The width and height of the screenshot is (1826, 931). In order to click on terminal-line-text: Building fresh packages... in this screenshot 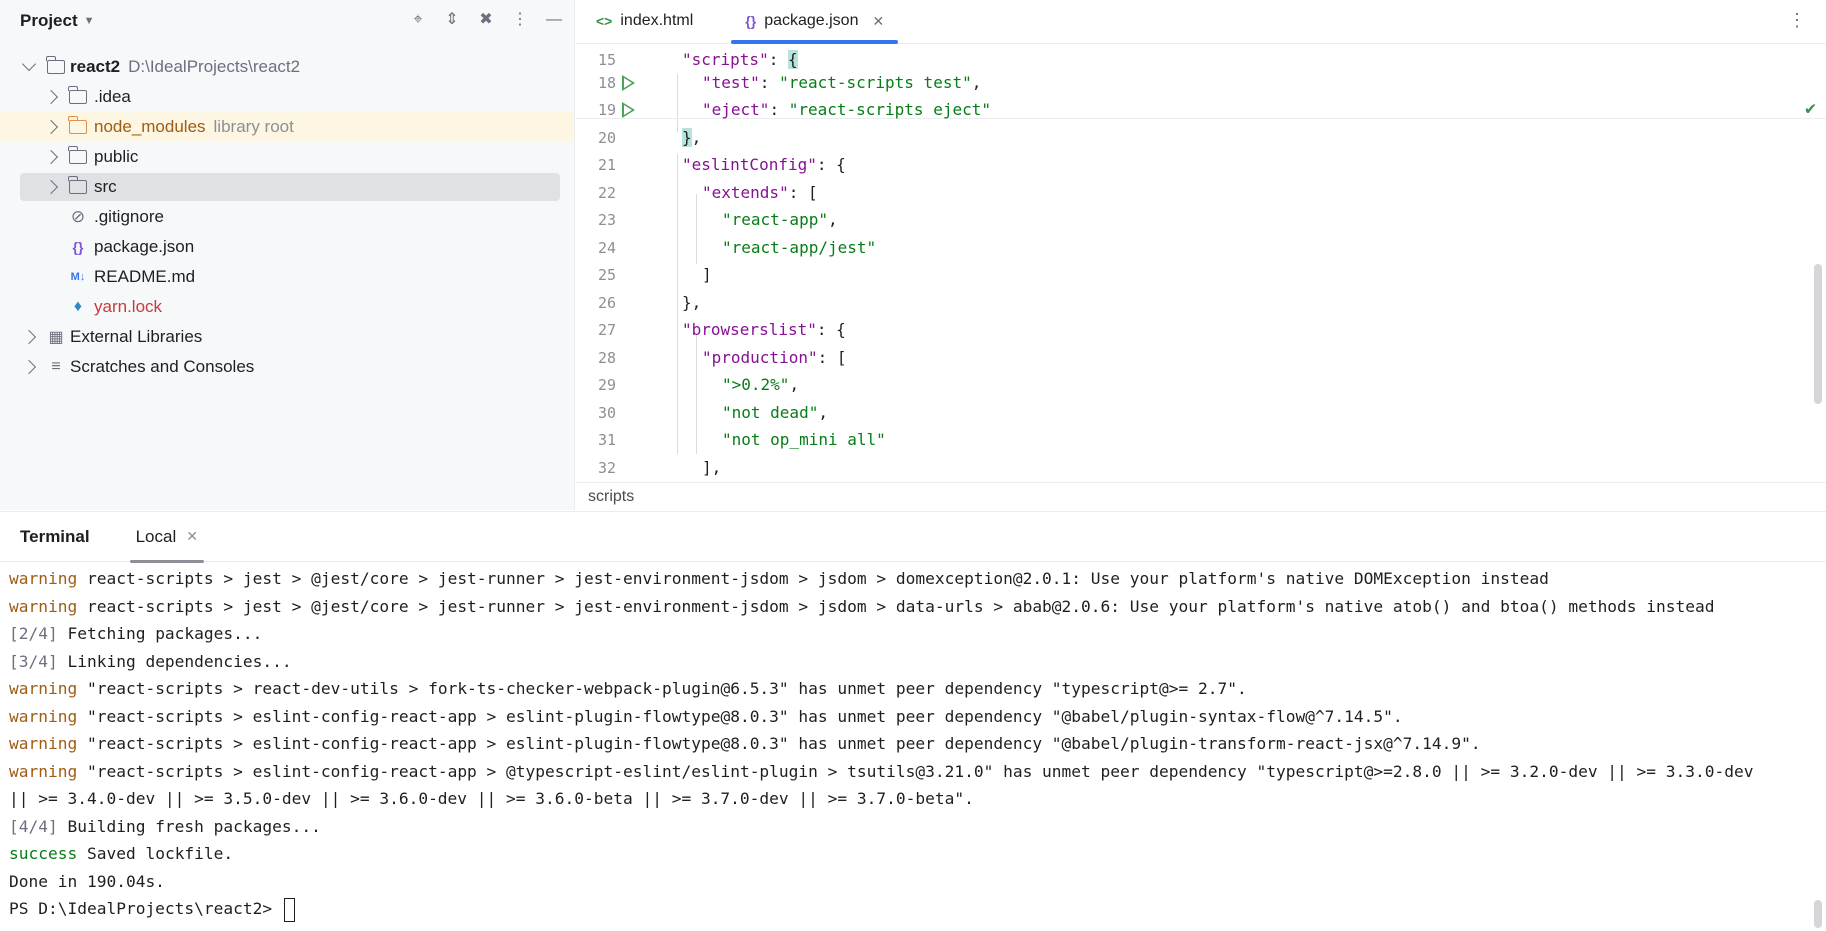, I will do `click(189, 826)`.